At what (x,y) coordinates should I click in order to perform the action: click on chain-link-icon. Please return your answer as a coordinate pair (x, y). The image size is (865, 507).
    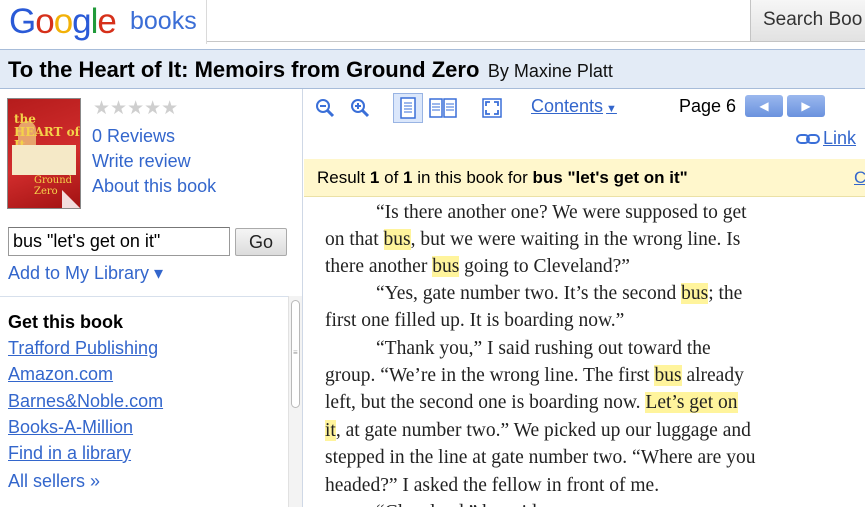
    Looking at the image, I should click on (808, 141).